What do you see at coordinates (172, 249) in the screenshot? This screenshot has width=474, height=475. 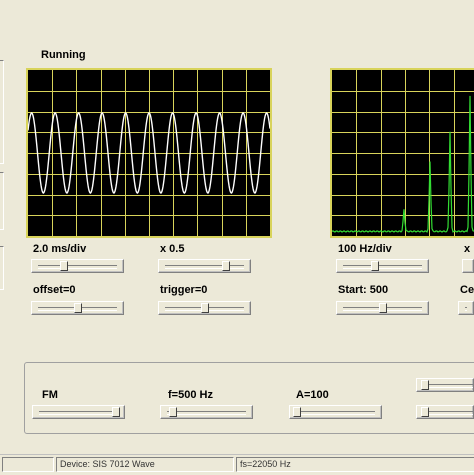 I see `gain-label: x 0.5` at bounding box center [172, 249].